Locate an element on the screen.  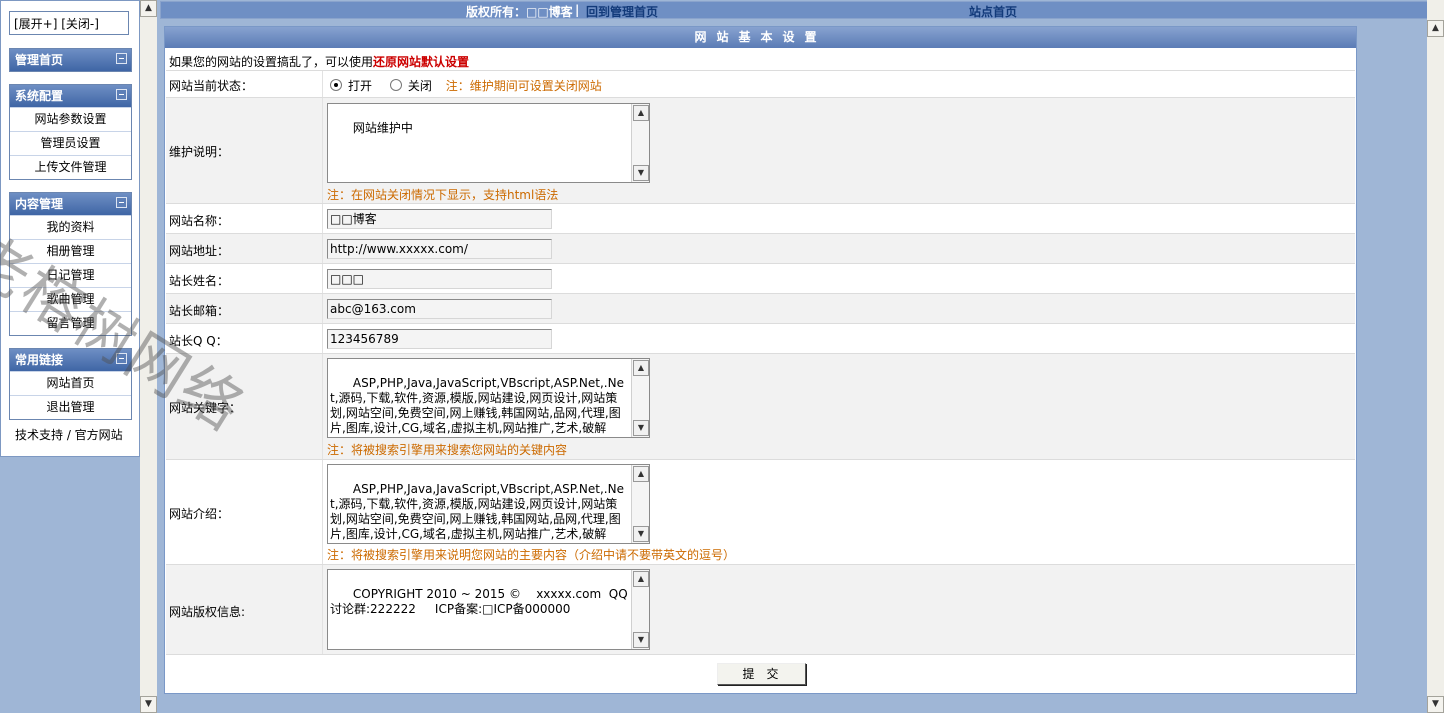
sidebar-group-title: 管理首页 is located at coordinates (39, 60).